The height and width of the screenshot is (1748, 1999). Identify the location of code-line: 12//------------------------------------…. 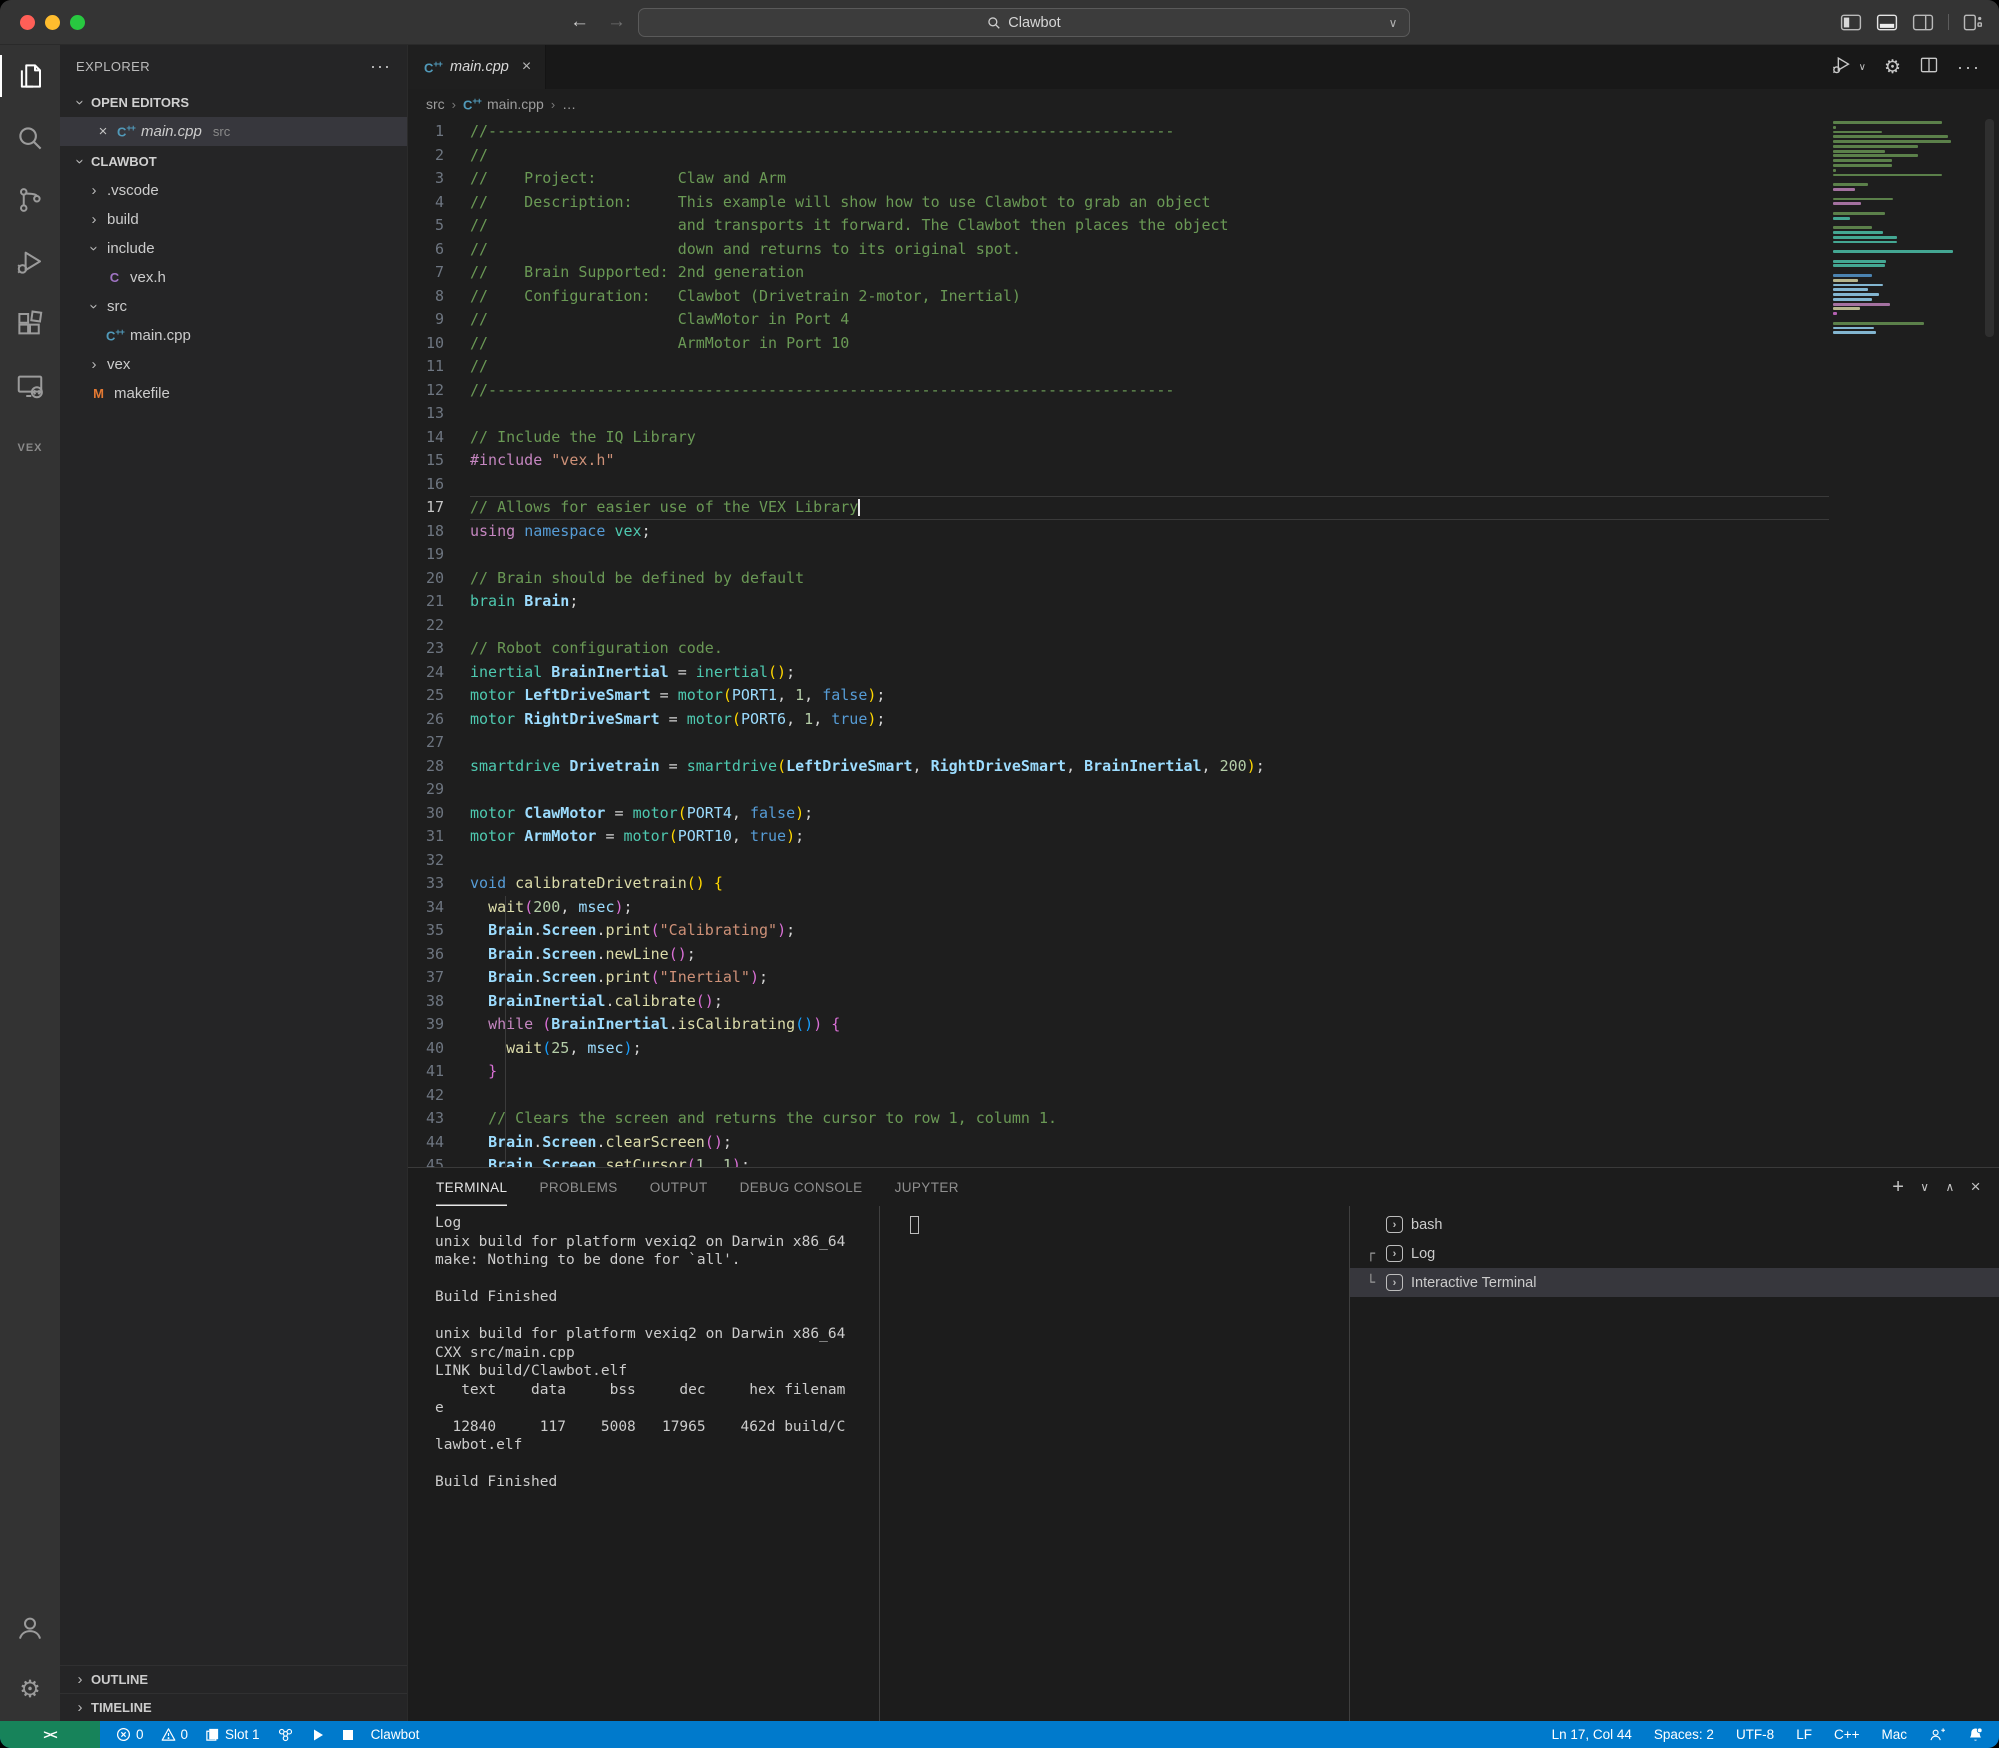
(1203, 391).